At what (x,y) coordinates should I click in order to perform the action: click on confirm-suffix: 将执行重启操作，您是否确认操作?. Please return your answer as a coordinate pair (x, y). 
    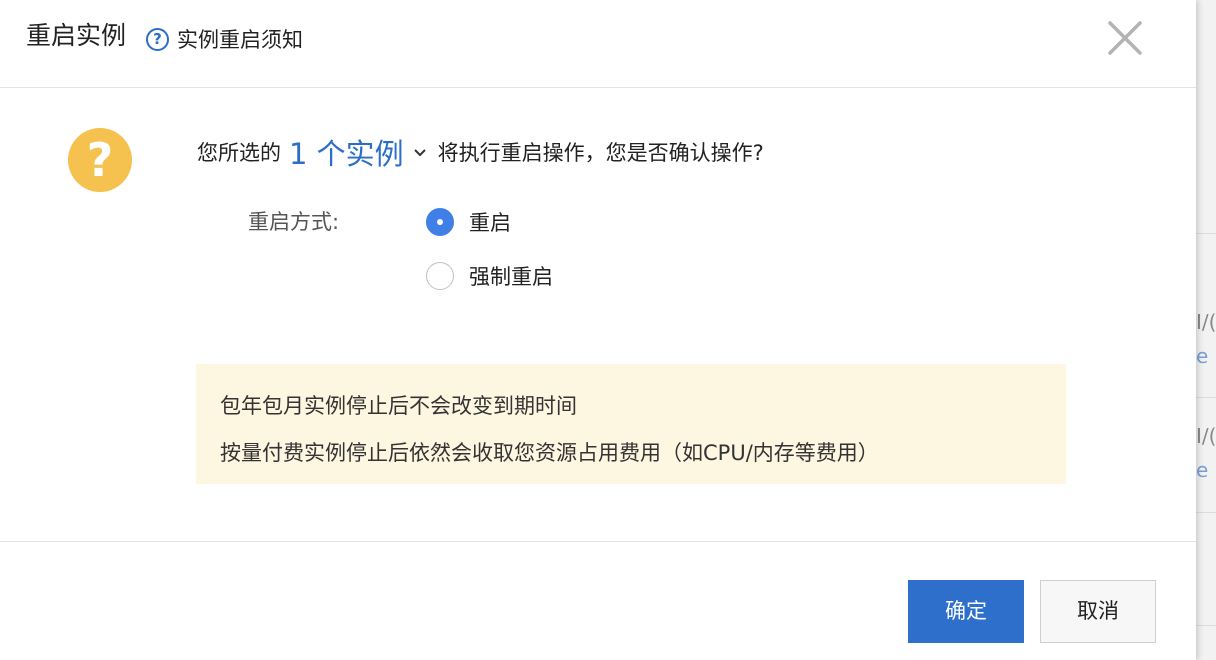
    Looking at the image, I should click on (600, 153).